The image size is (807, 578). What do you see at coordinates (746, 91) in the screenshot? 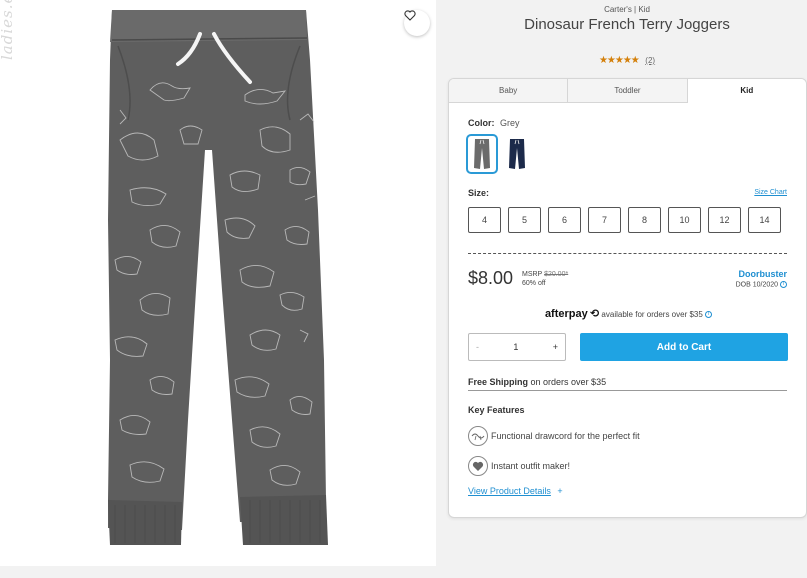
I see `tab-kid: Kid` at bounding box center [746, 91].